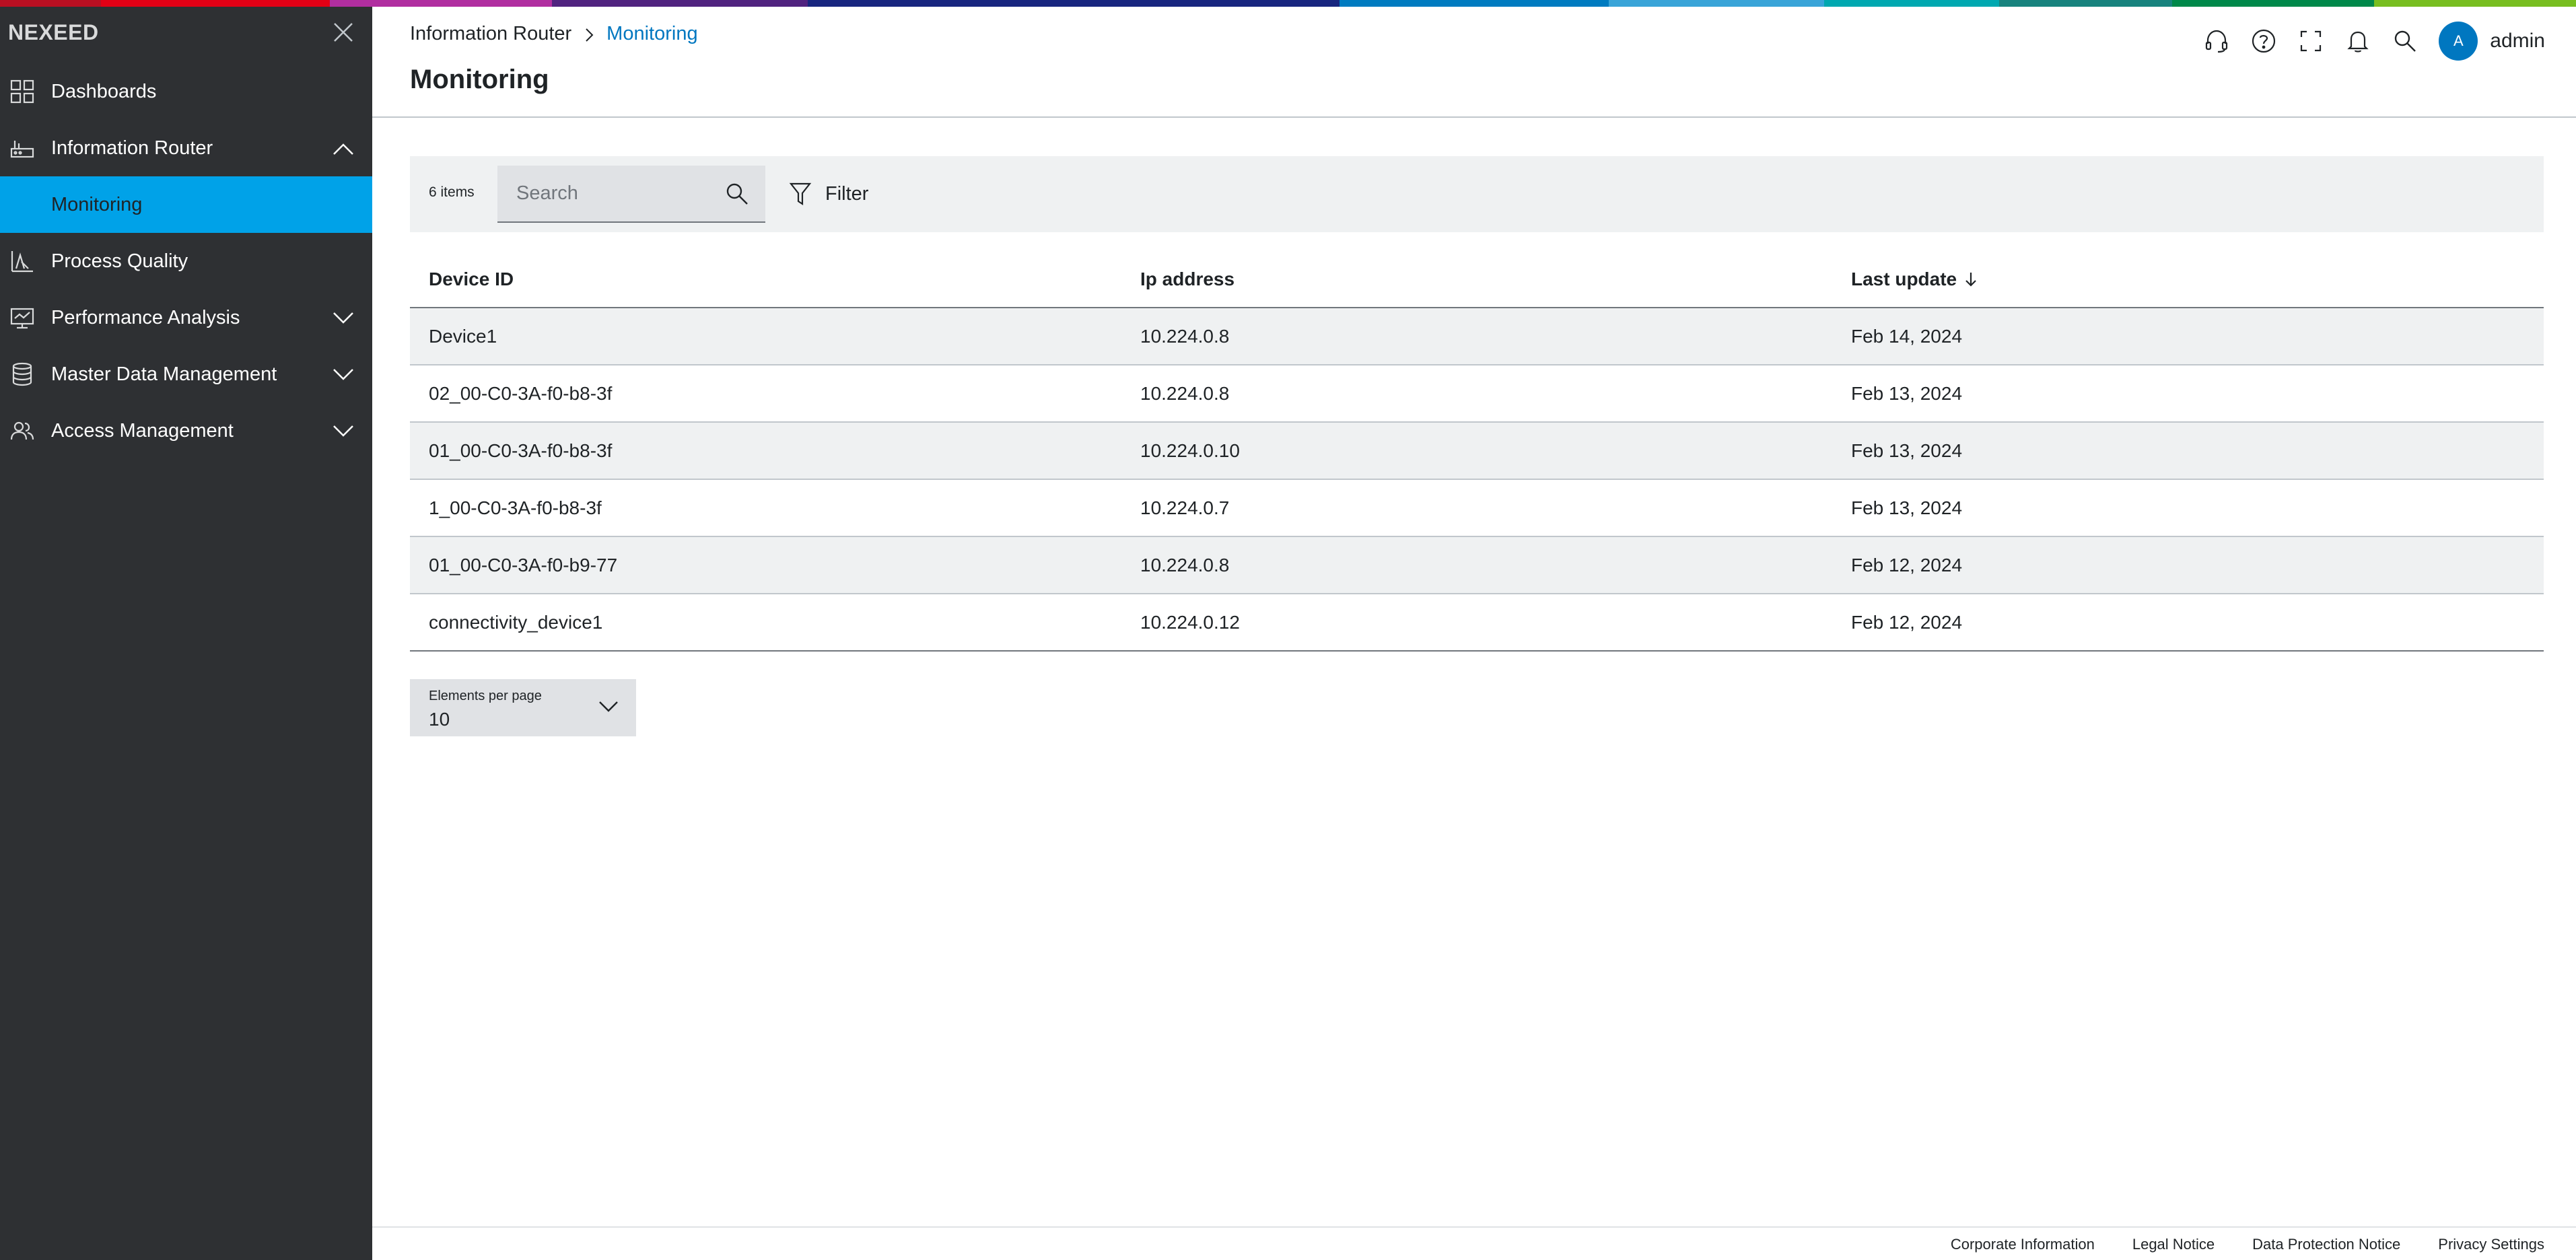  Describe the element at coordinates (847, 194) in the screenshot. I see `filter-label: Filter` at that location.